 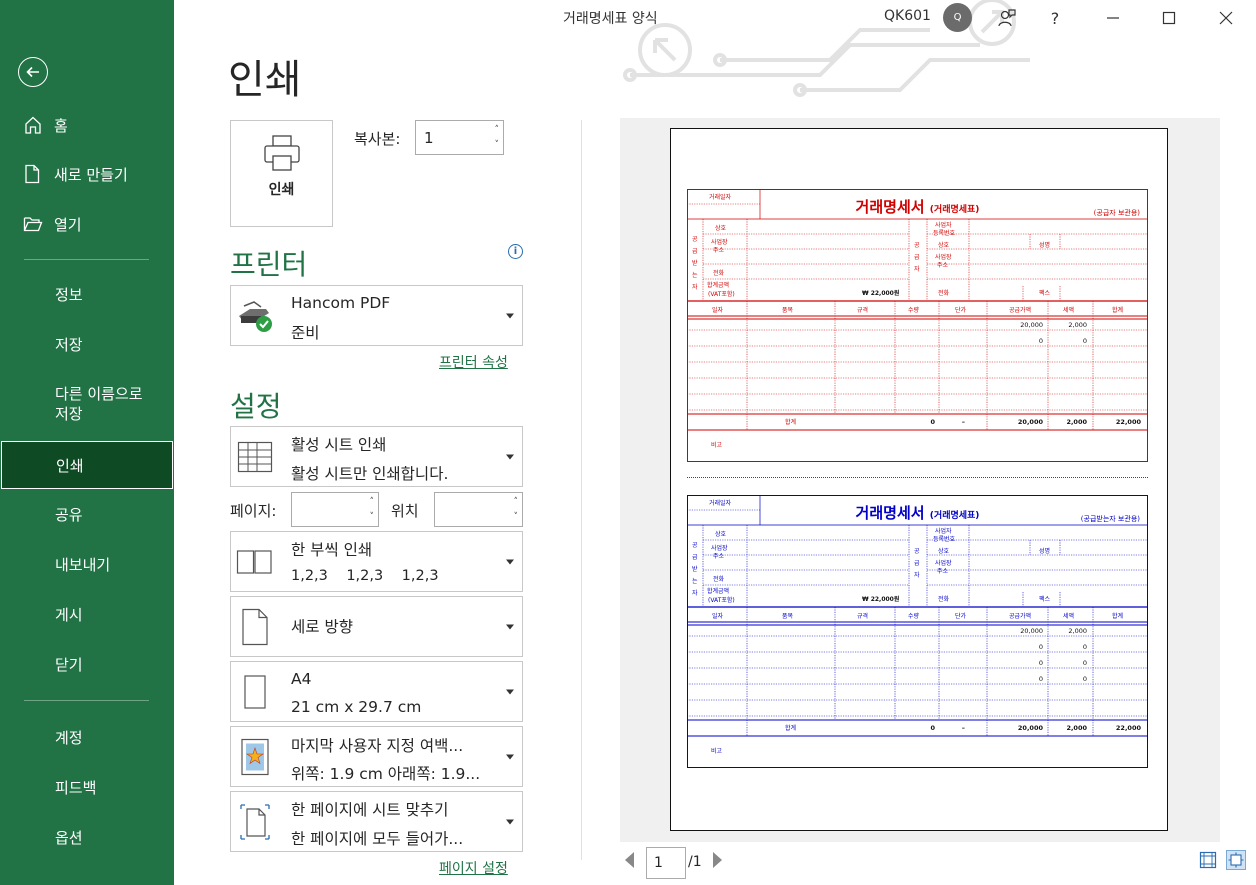 I want to click on collation-select: 한 부씩 인쇄 1,2,3 1,2,3 1,2,3, so click(x=376, y=561).